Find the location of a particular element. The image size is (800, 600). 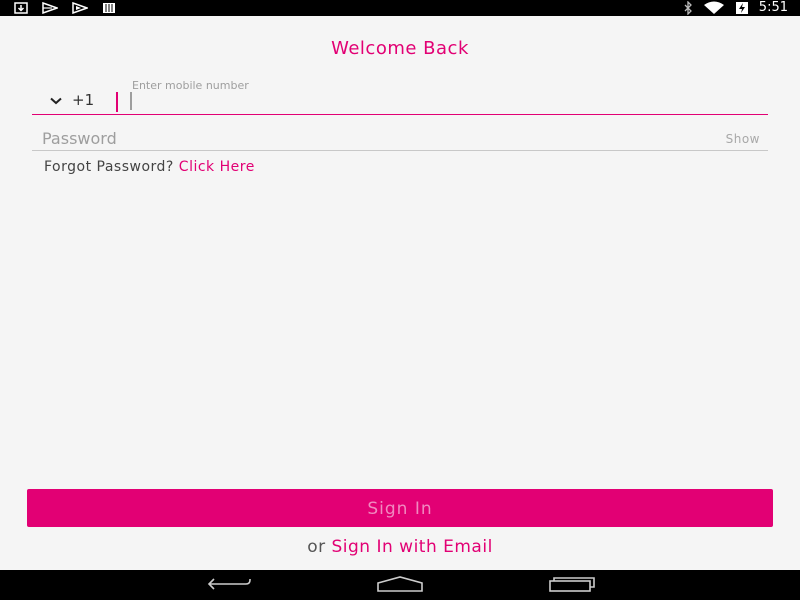

page-title: Welcome Back is located at coordinates (400, 48).